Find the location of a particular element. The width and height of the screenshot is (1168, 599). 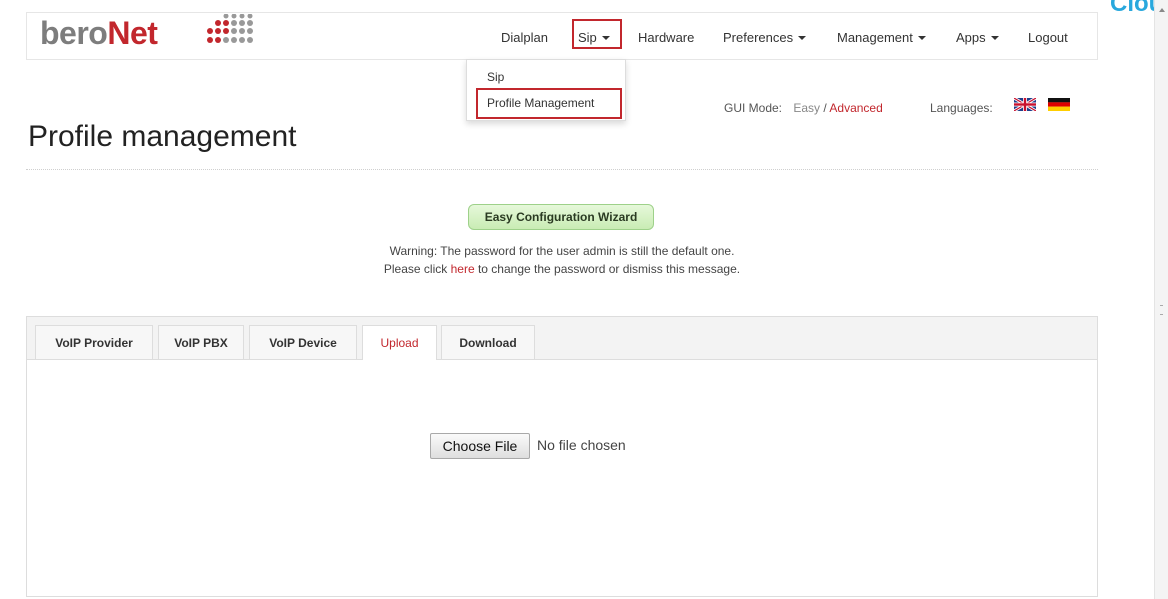

change-password-link: here is located at coordinates (463, 269).